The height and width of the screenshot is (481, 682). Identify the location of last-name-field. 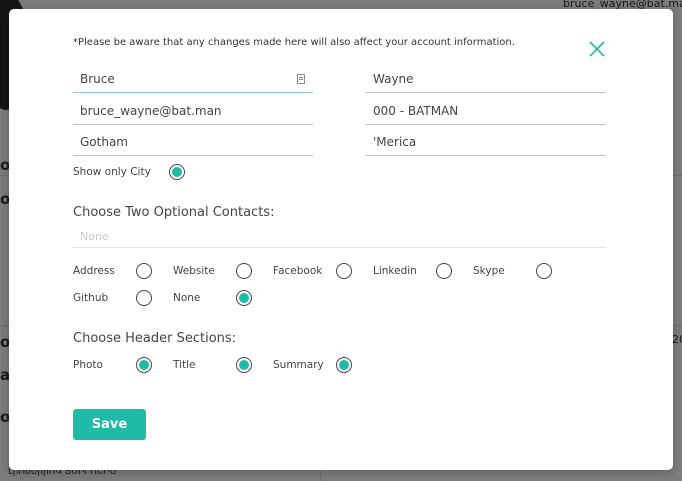
(486, 80).